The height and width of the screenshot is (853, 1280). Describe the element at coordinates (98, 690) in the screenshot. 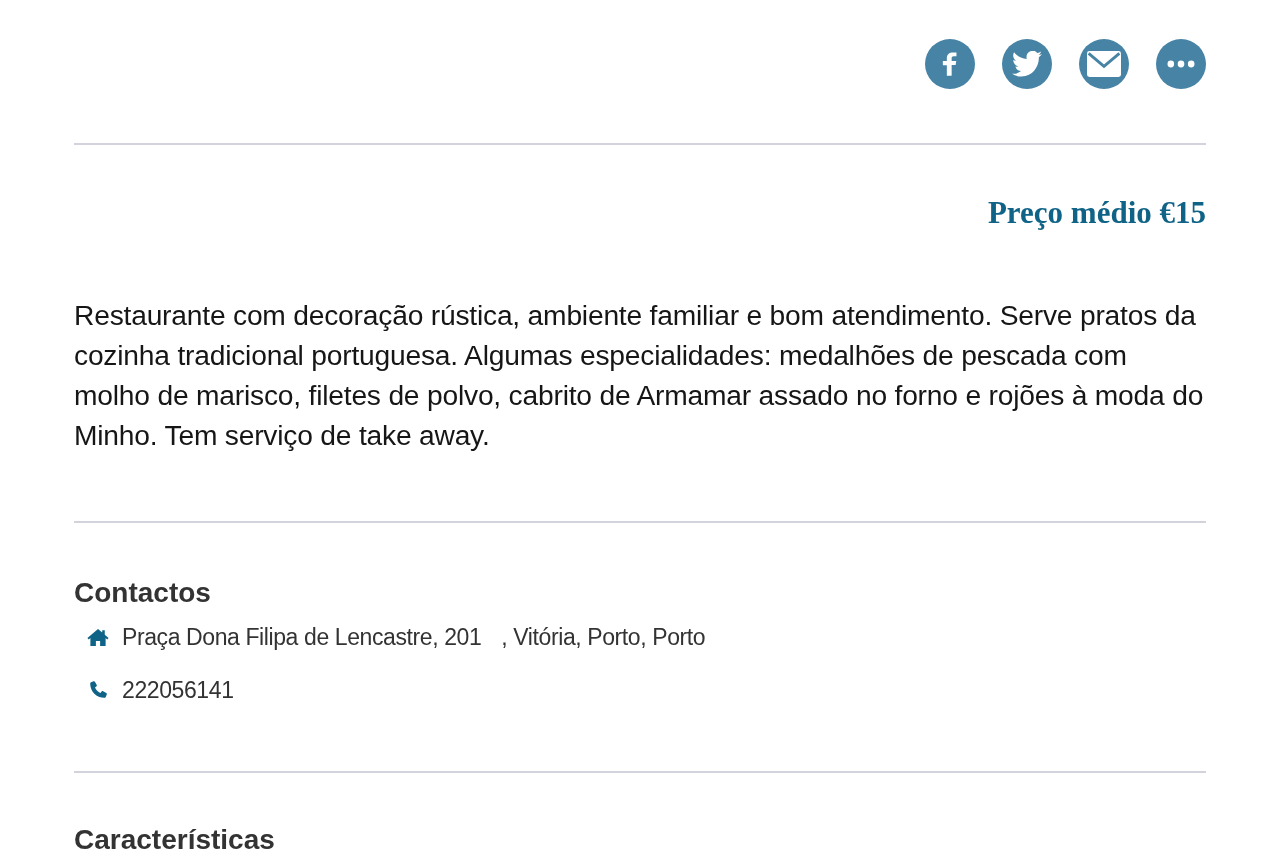

I see `phone-icon` at that location.